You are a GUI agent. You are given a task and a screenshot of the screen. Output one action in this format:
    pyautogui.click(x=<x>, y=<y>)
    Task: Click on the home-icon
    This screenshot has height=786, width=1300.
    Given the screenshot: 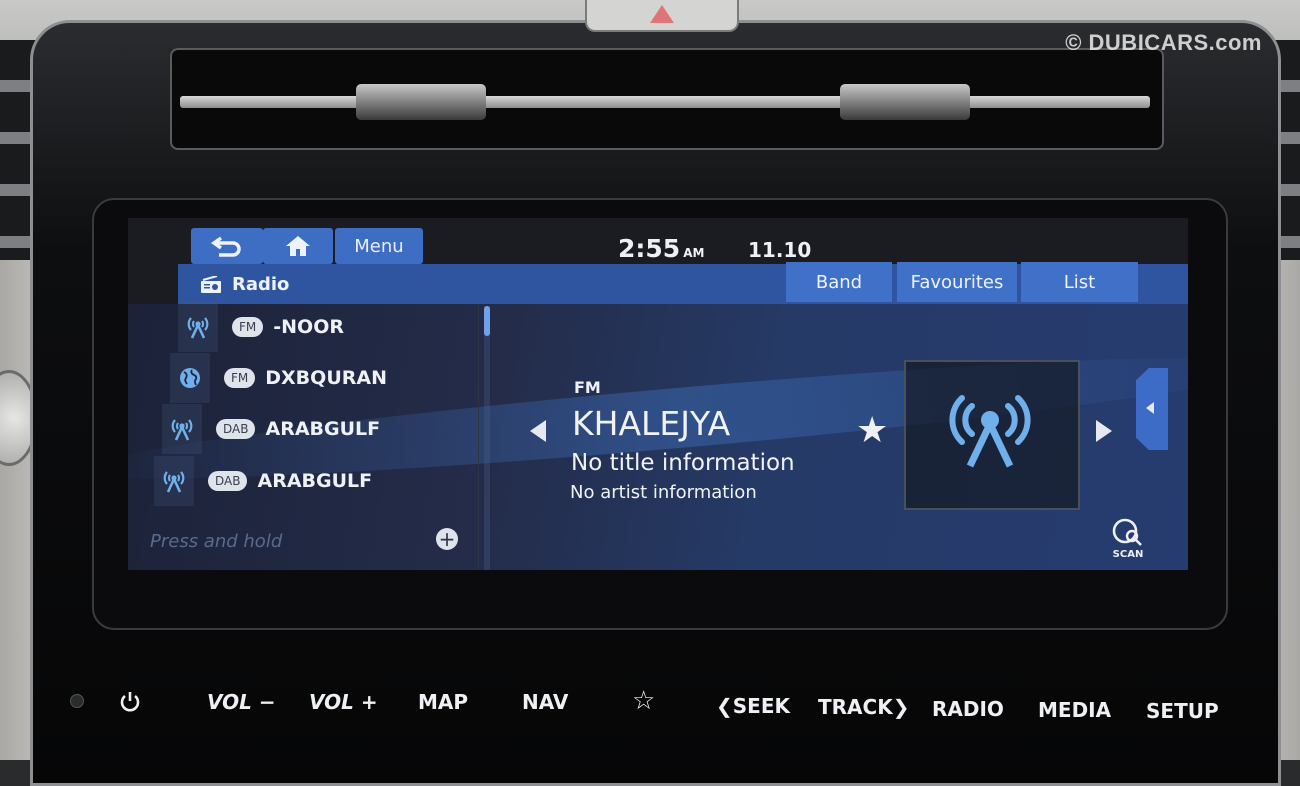 What is the action you would take?
    pyautogui.click(x=298, y=246)
    